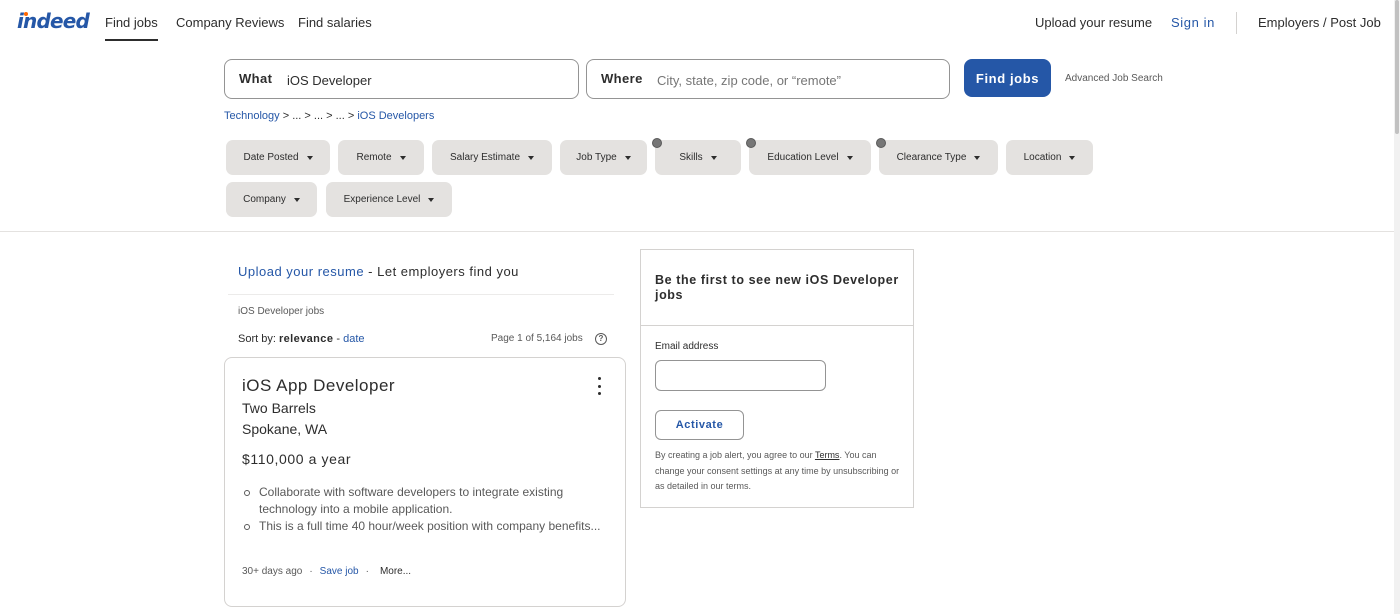  Describe the element at coordinates (441, 271) in the screenshot. I see `upload-resume-promo-text: - Let employers find you` at that location.